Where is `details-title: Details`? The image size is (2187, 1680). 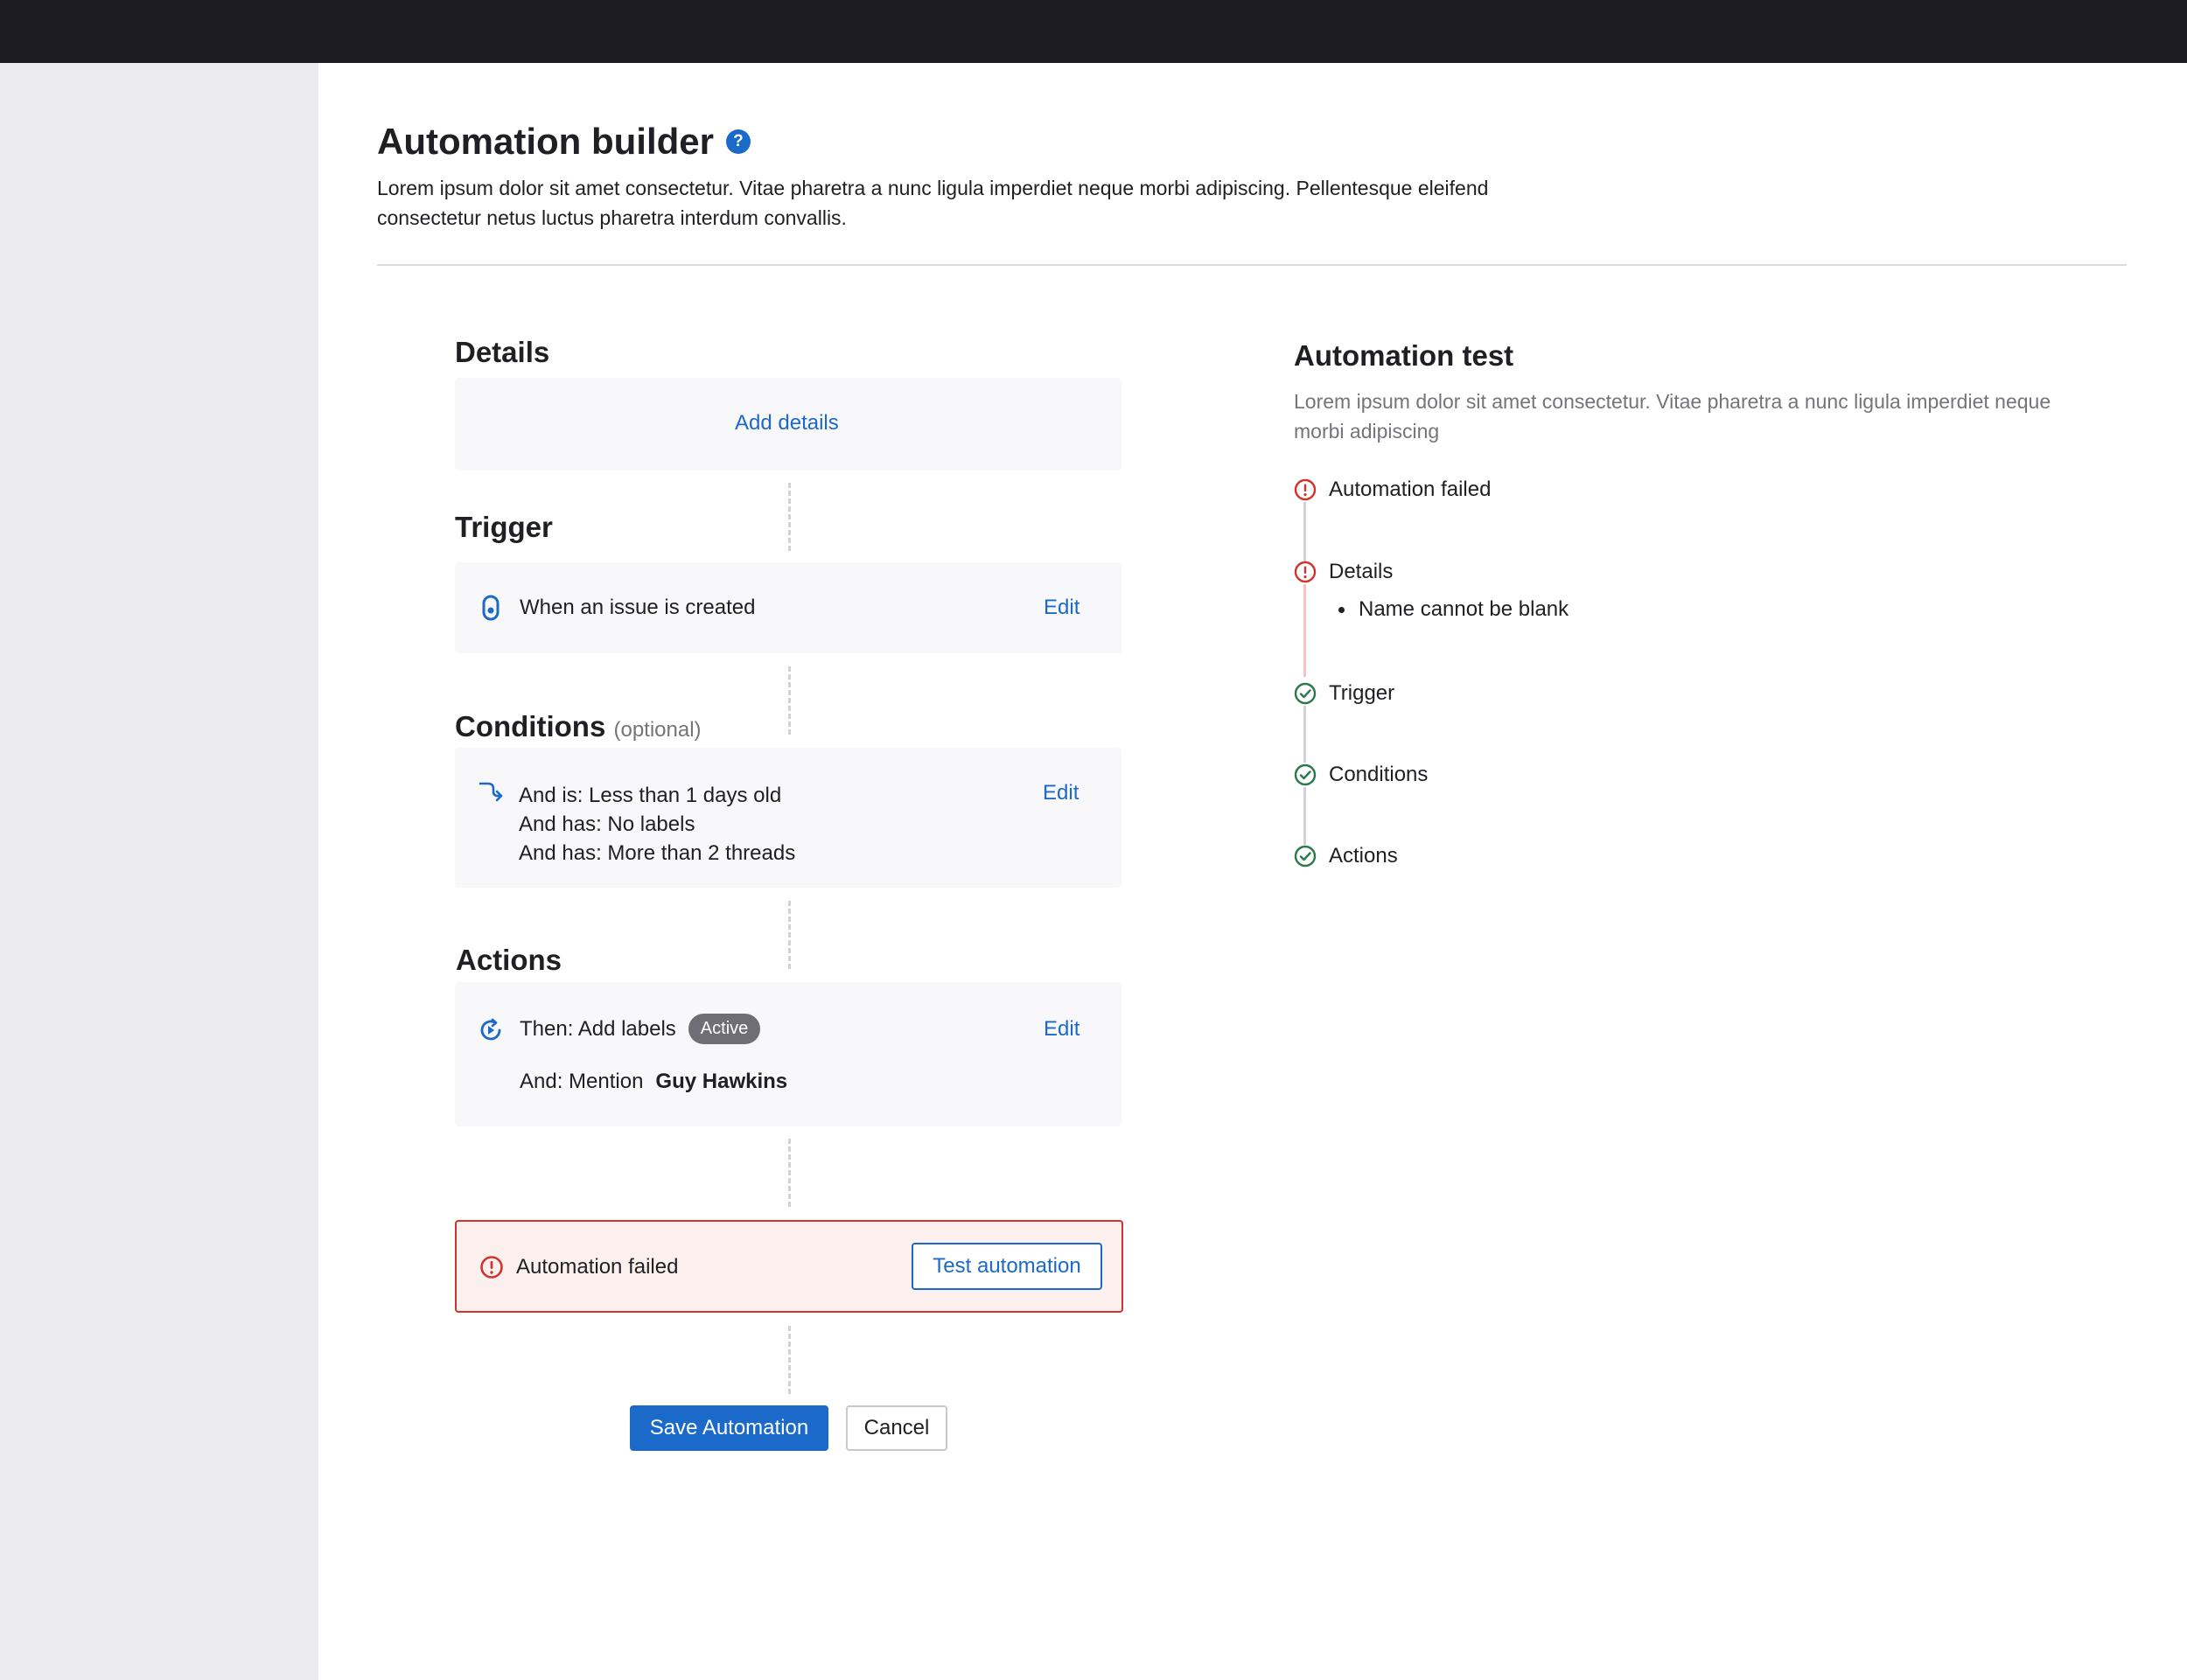
details-title: Details is located at coordinates (503, 352).